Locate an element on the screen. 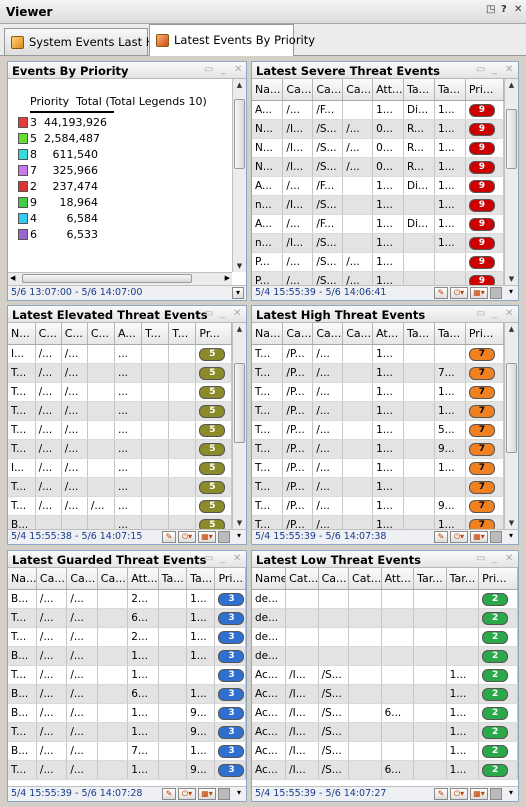 The width and height of the screenshot is (526, 807). tab-system-events-last-hour: System Events Last Hour is located at coordinates (88, 41).